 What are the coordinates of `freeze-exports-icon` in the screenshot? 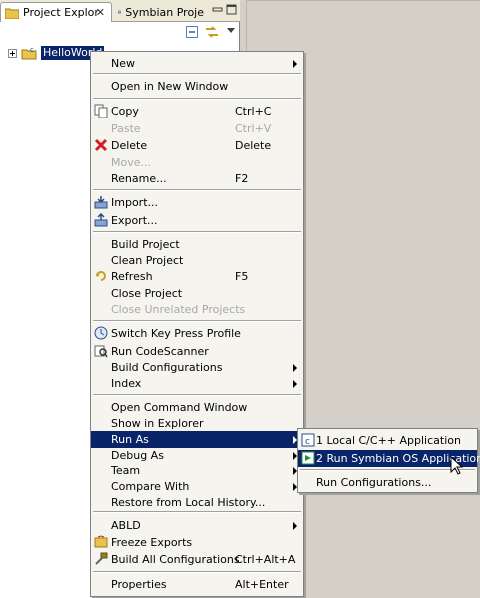 It's located at (101, 541).